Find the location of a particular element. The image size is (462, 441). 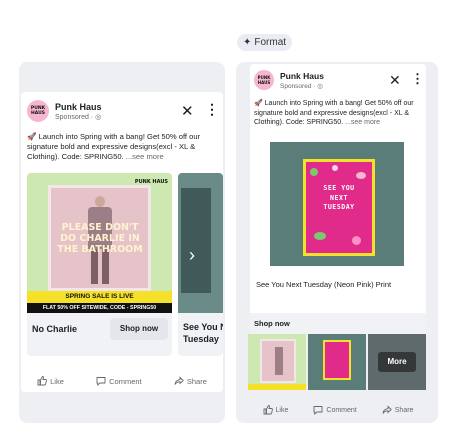

carousel-card-2: › See You Next Tuesday is located at coordinates (200, 264).